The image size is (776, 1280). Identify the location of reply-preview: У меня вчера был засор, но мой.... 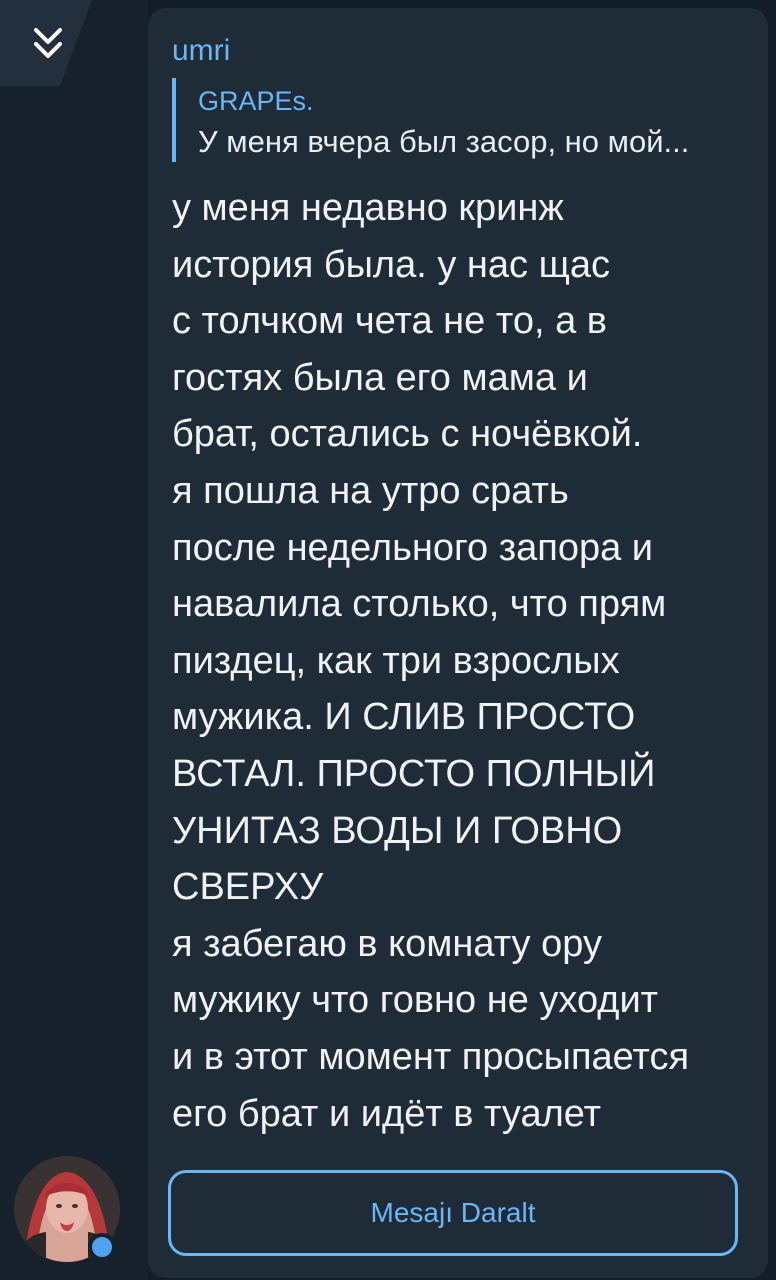
(444, 141).